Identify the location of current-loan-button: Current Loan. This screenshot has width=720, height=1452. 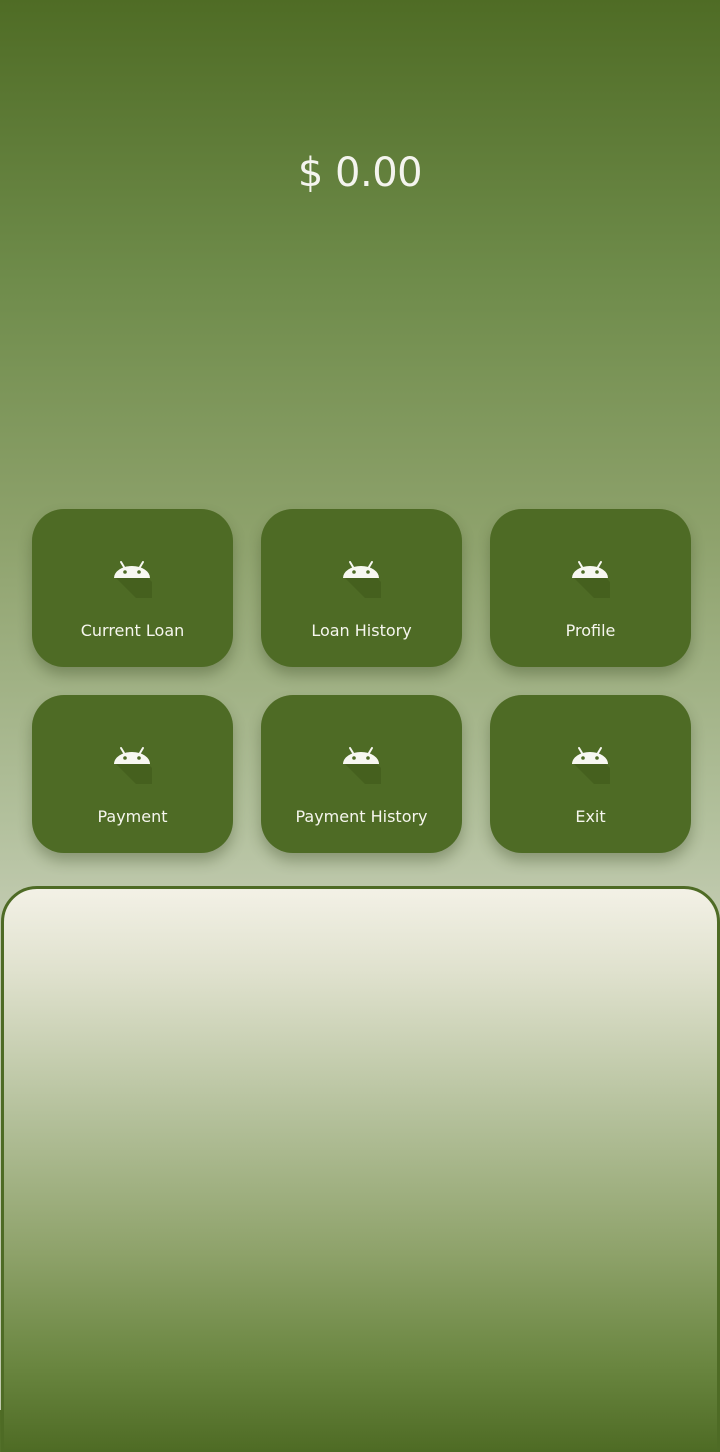
(132, 588).